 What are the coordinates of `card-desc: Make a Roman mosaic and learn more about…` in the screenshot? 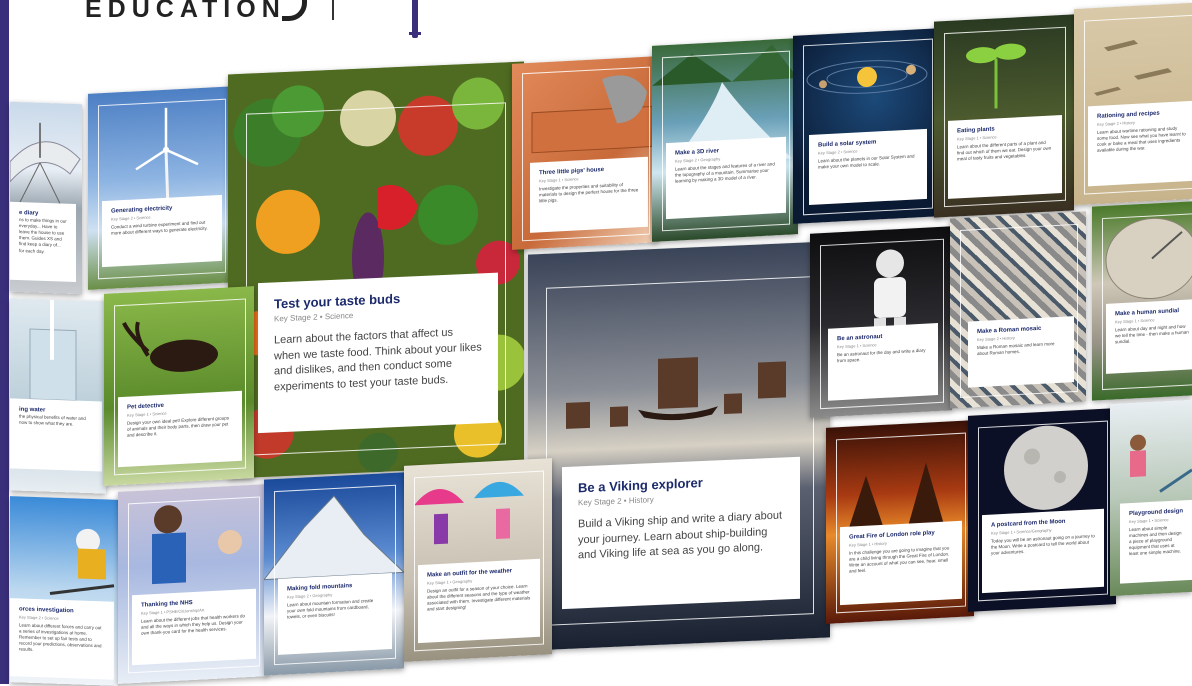 It's located at (1016, 349).